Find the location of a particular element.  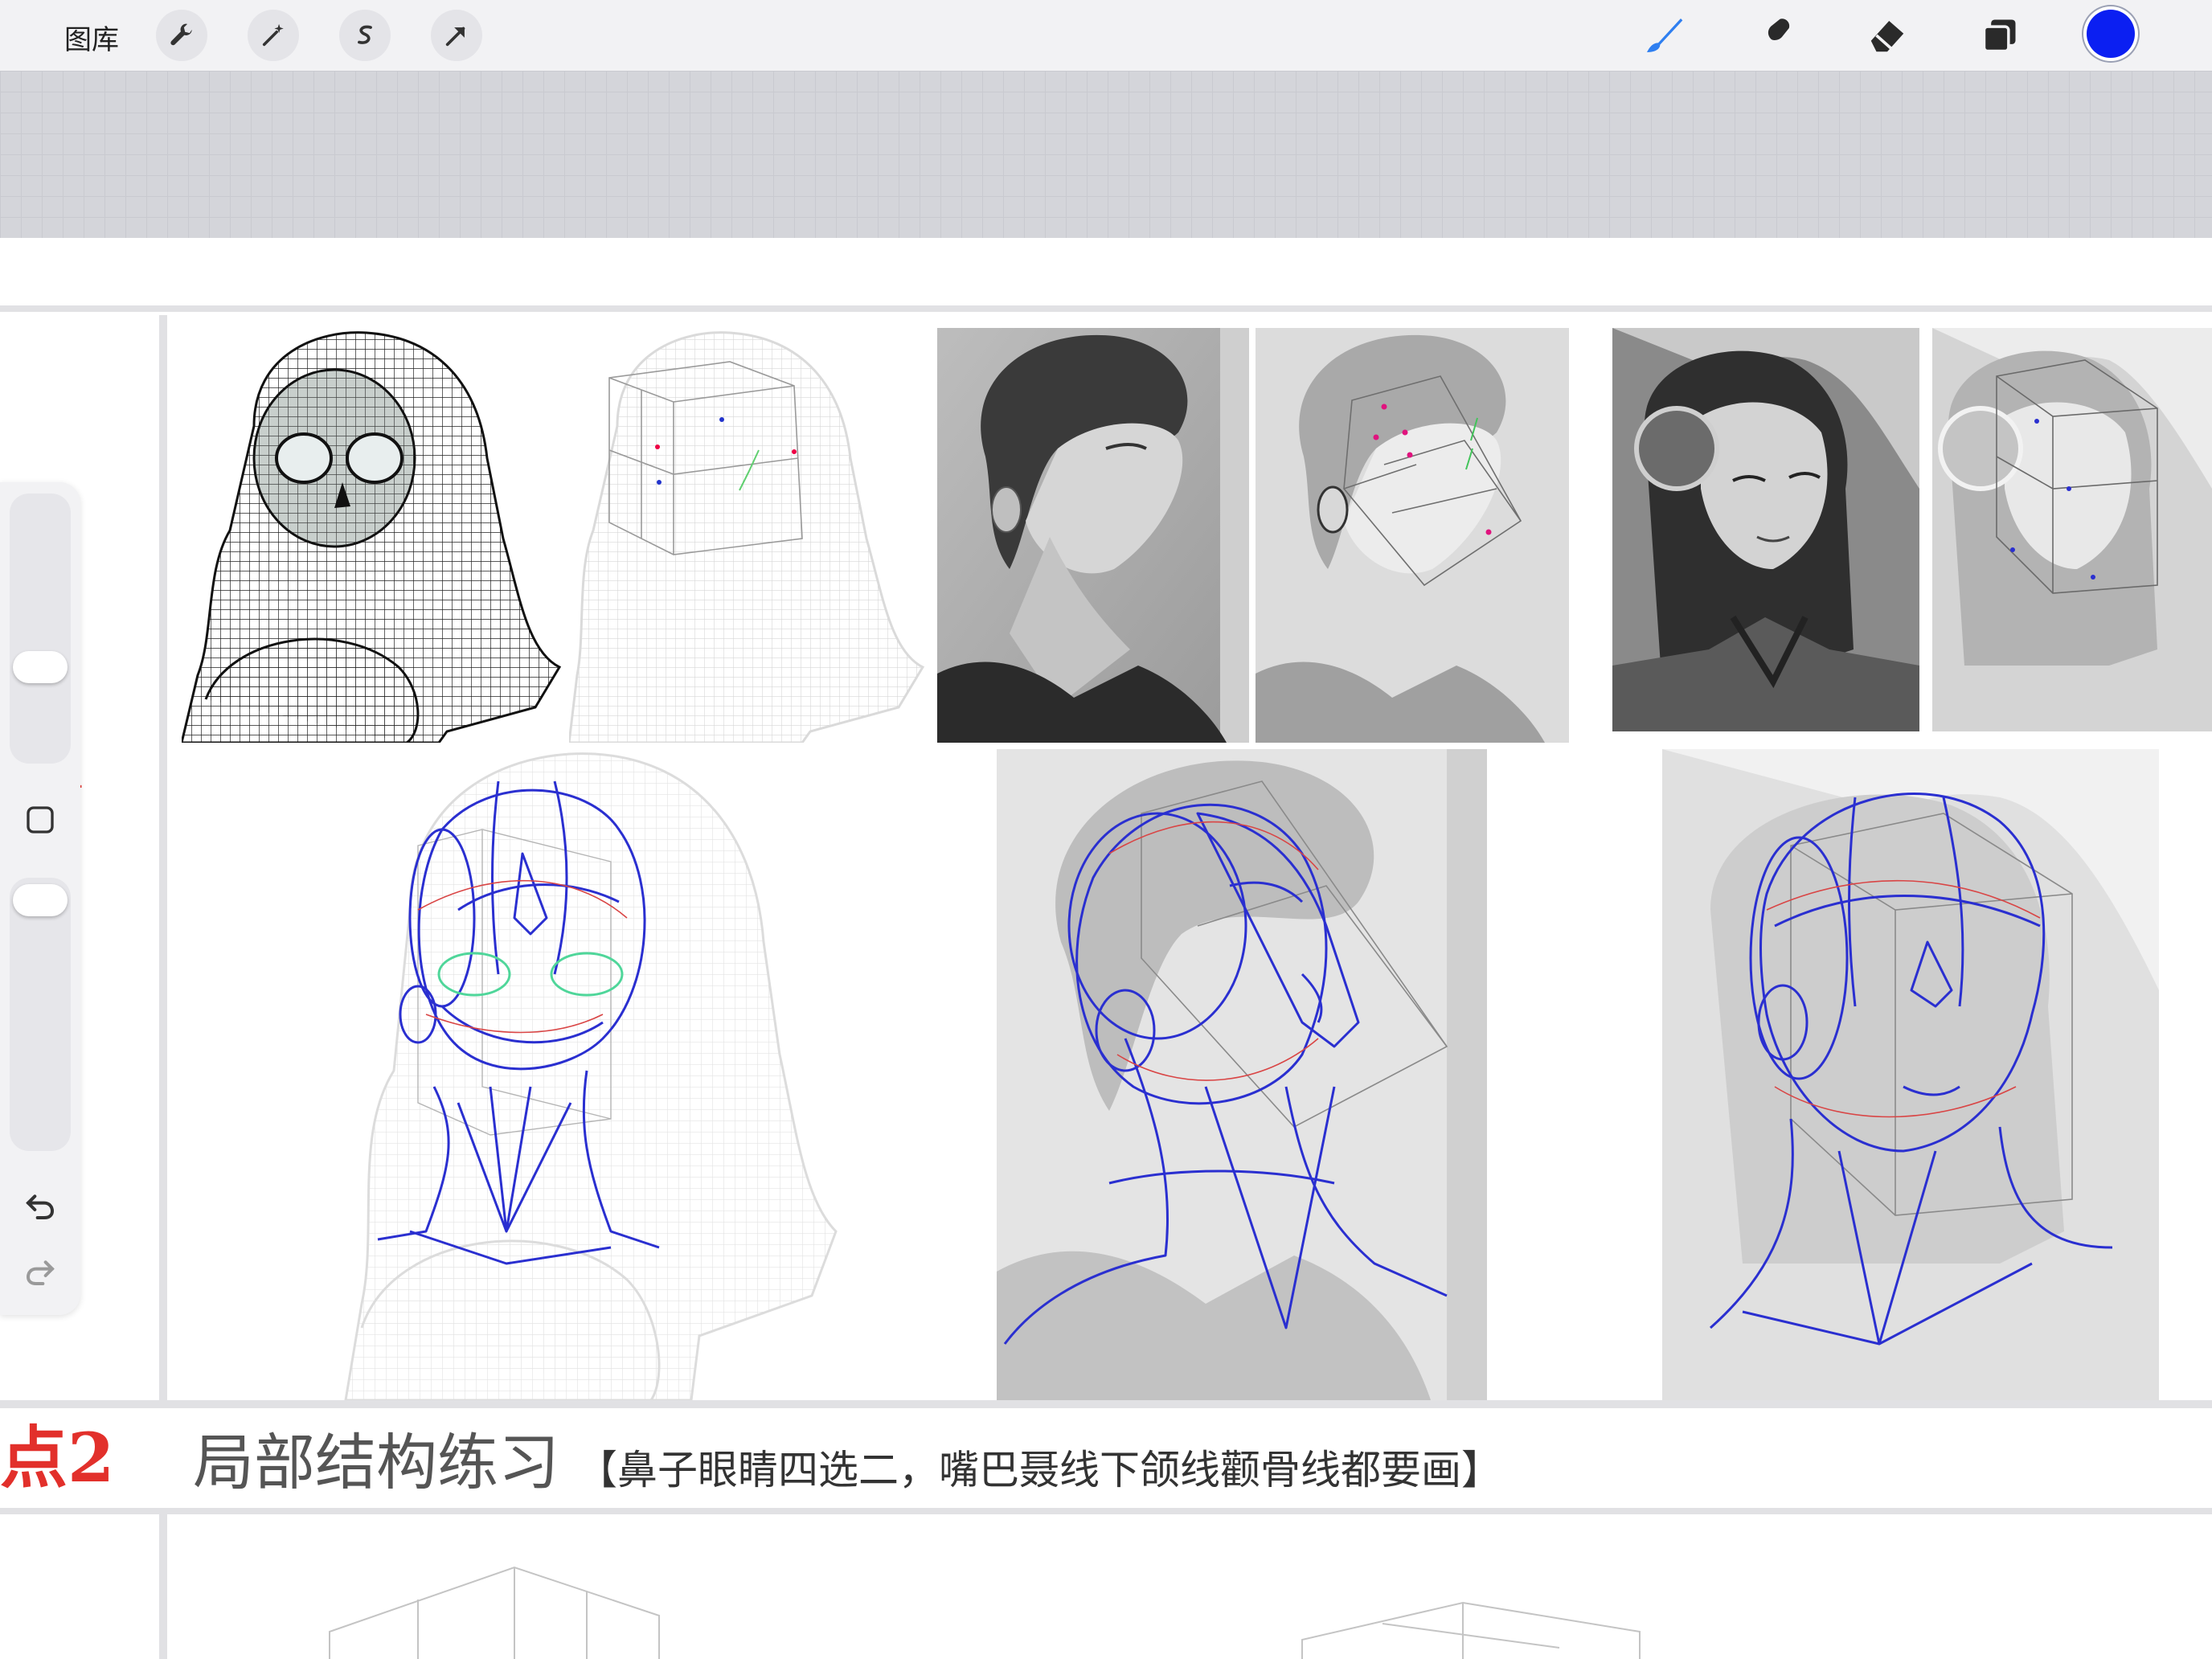

perspective-box-guide-left is located at coordinates (530, 1609).